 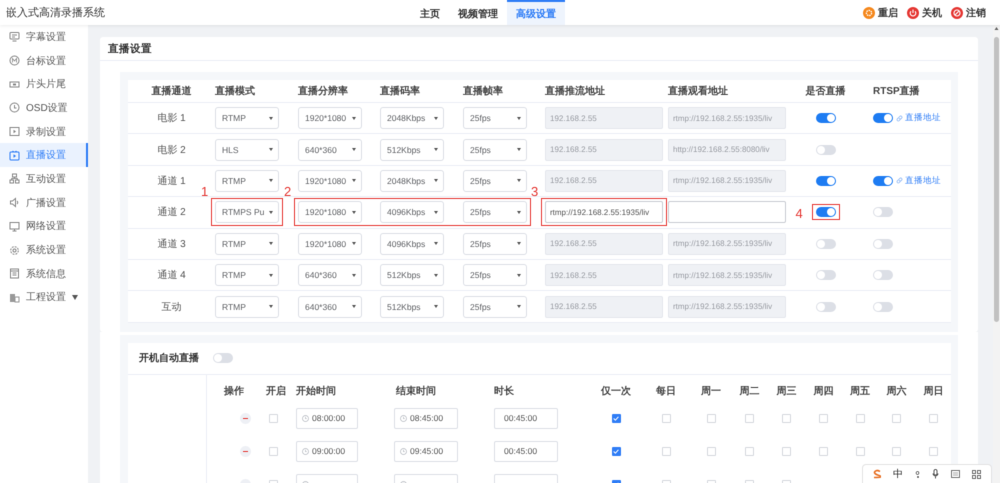 I want to click on sidebar-item: 录制设置, so click(x=44, y=132).